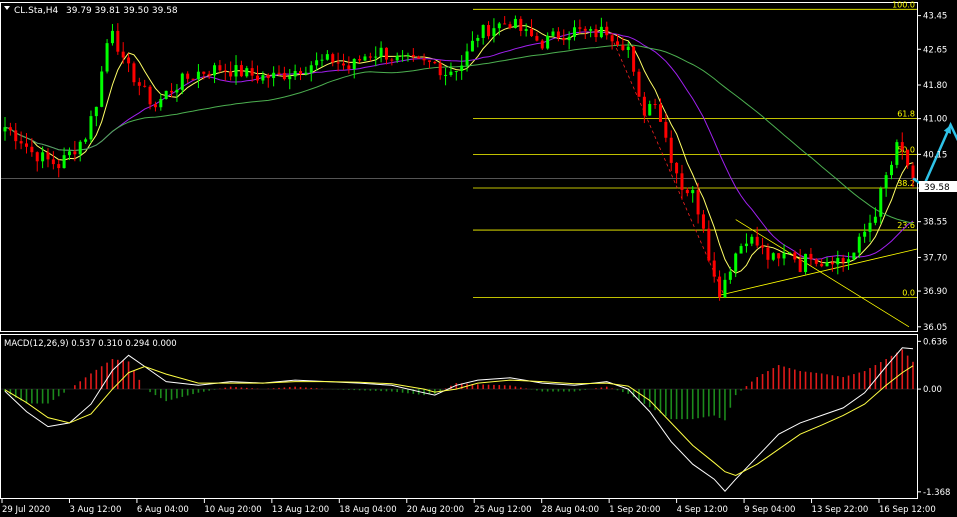 The width and height of the screenshot is (957, 517). What do you see at coordinates (769, 510) in the screenshot?
I see `time-tick-label: 9 Sep 04:00` at bounding box center [769, 510].